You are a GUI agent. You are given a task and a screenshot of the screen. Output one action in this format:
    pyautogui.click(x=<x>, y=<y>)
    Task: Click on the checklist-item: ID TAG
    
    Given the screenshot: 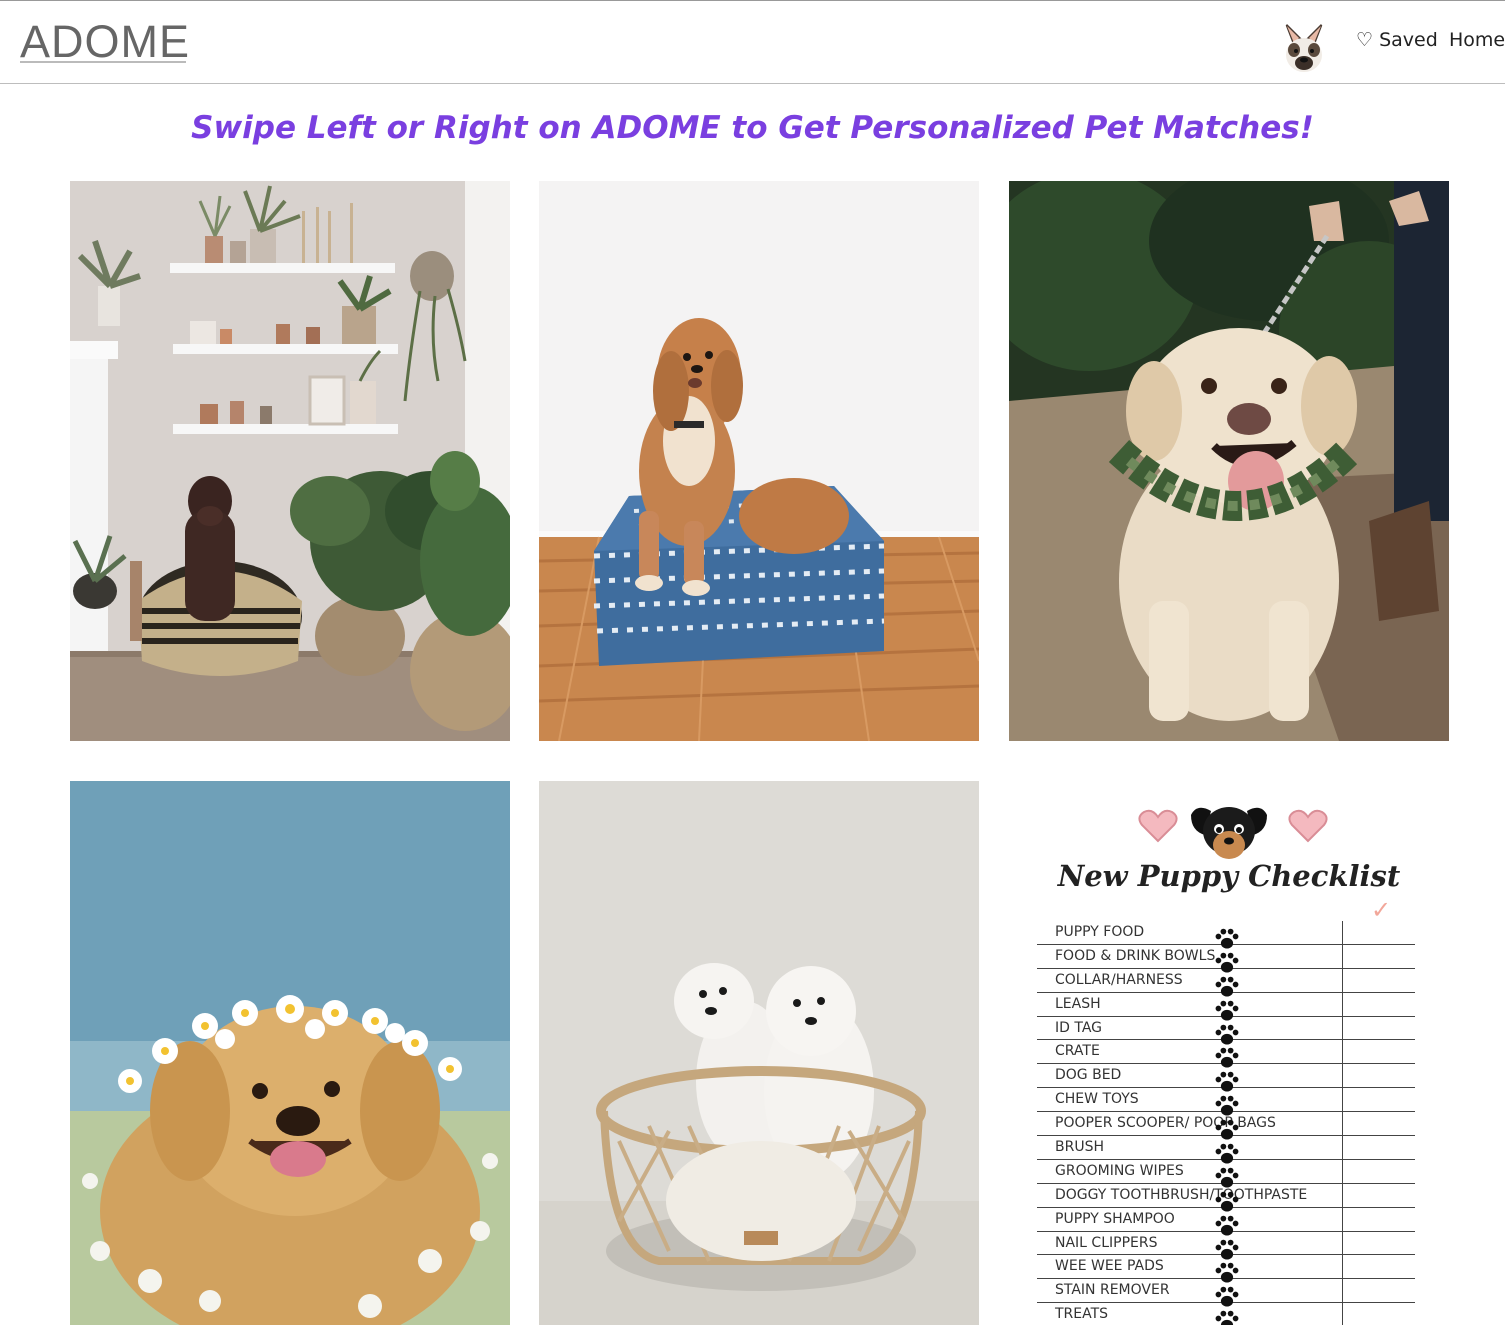 What is the action you would take?
    pyautogui.click(x=1226, y=1031)
    